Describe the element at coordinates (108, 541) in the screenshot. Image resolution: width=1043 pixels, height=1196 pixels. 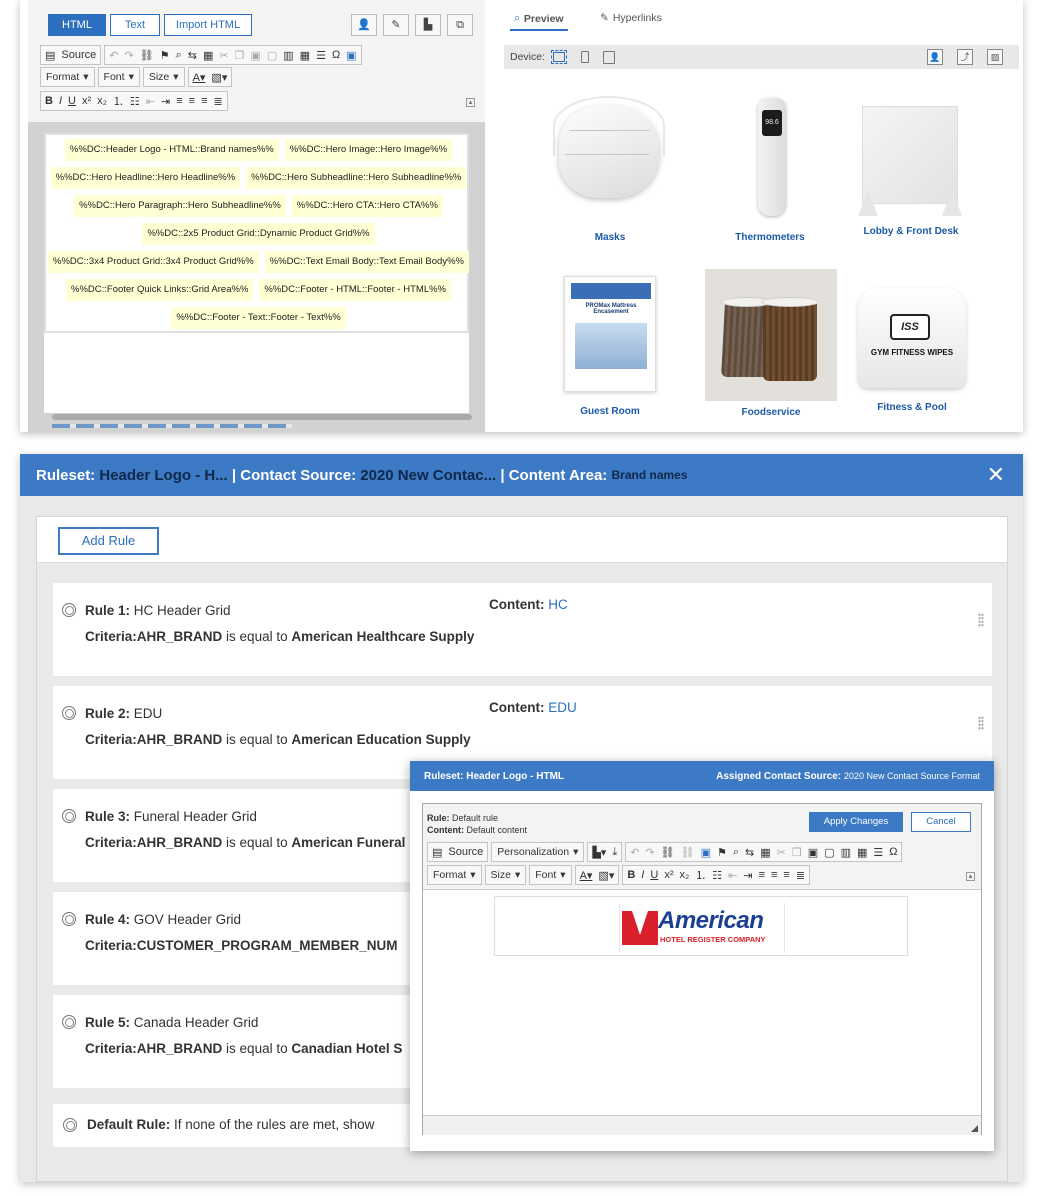
I see `add-rule-button: Add Rule` at that location.